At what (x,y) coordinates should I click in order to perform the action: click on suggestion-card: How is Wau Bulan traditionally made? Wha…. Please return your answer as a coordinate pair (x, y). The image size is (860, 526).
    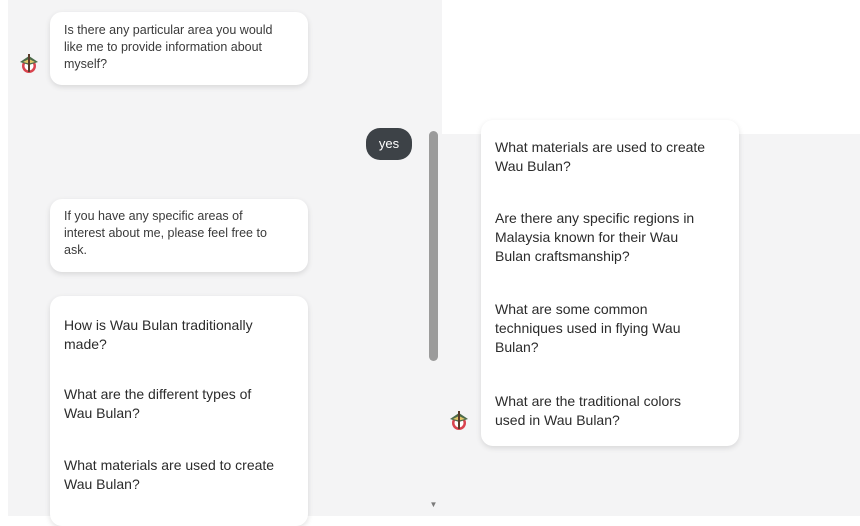
    Looking at the image, I should click on (179, 411).